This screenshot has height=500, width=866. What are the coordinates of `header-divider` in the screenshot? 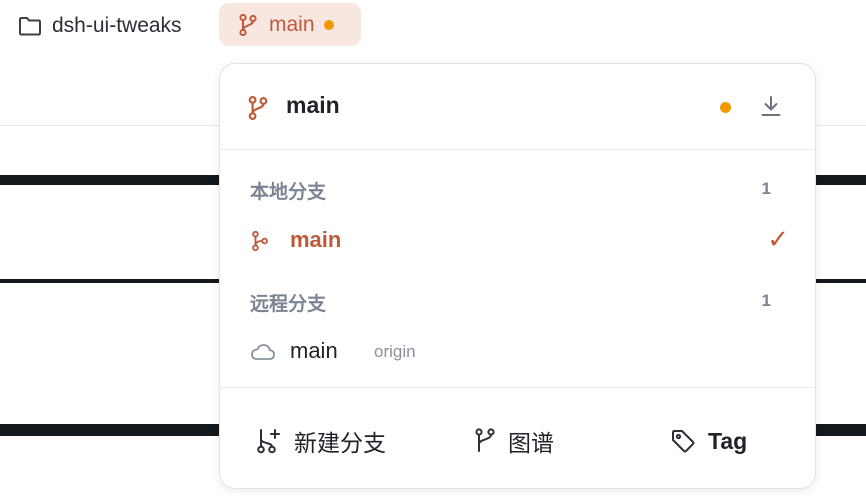 It's located at (517, 149).